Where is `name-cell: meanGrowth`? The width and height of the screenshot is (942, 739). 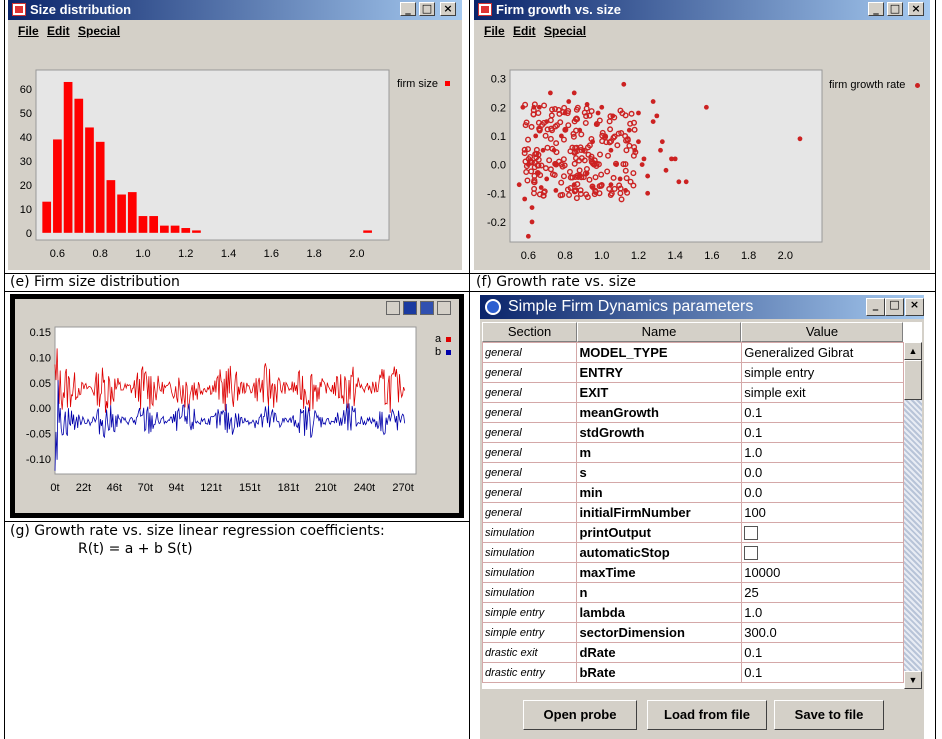
name-cell: meanGrowth is located at coordinates (659, 412).